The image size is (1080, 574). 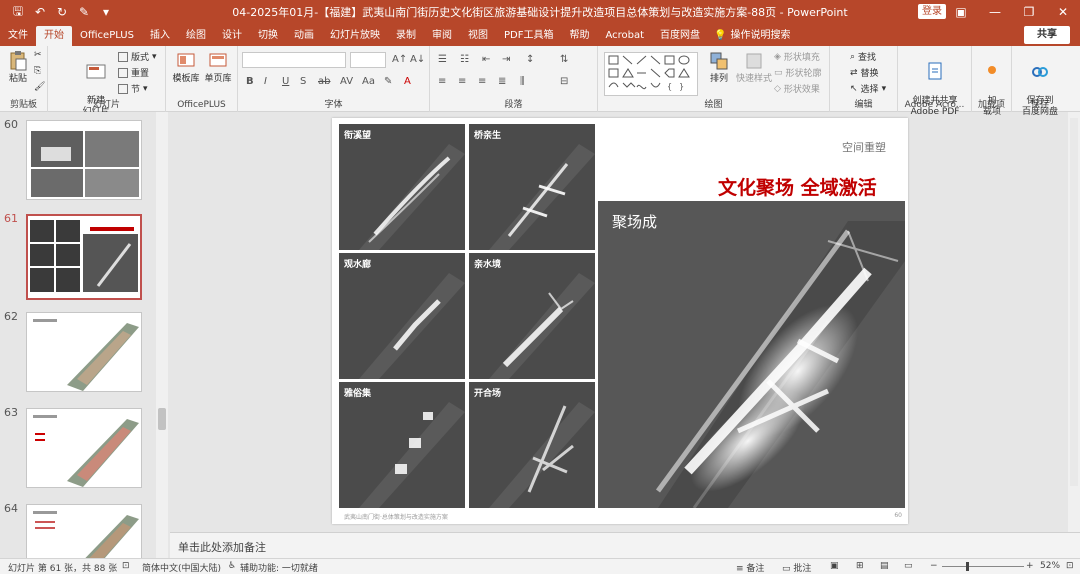 What do you see at coordinates (528, 36) in the screenshot?
I see `tab-pdf-tools: PDF工具箱` at bounding box center [528, 36].